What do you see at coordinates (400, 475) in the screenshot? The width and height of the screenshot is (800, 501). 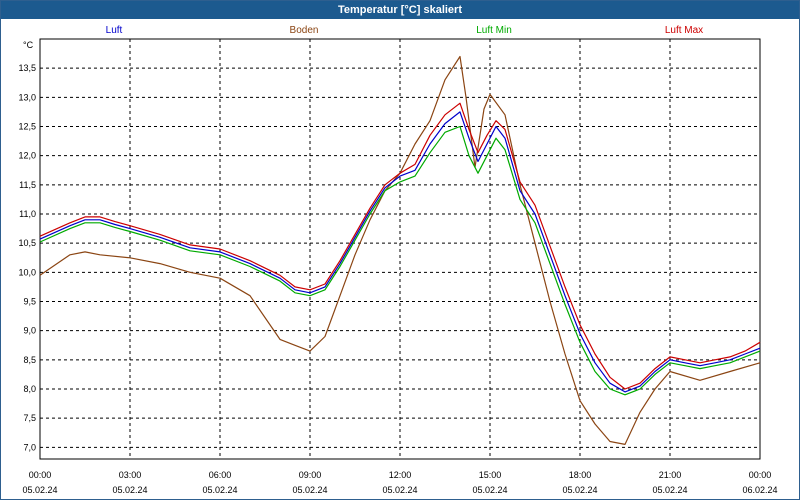 I see `x-tick-time: 12:00` at bounding box center [400, 475].